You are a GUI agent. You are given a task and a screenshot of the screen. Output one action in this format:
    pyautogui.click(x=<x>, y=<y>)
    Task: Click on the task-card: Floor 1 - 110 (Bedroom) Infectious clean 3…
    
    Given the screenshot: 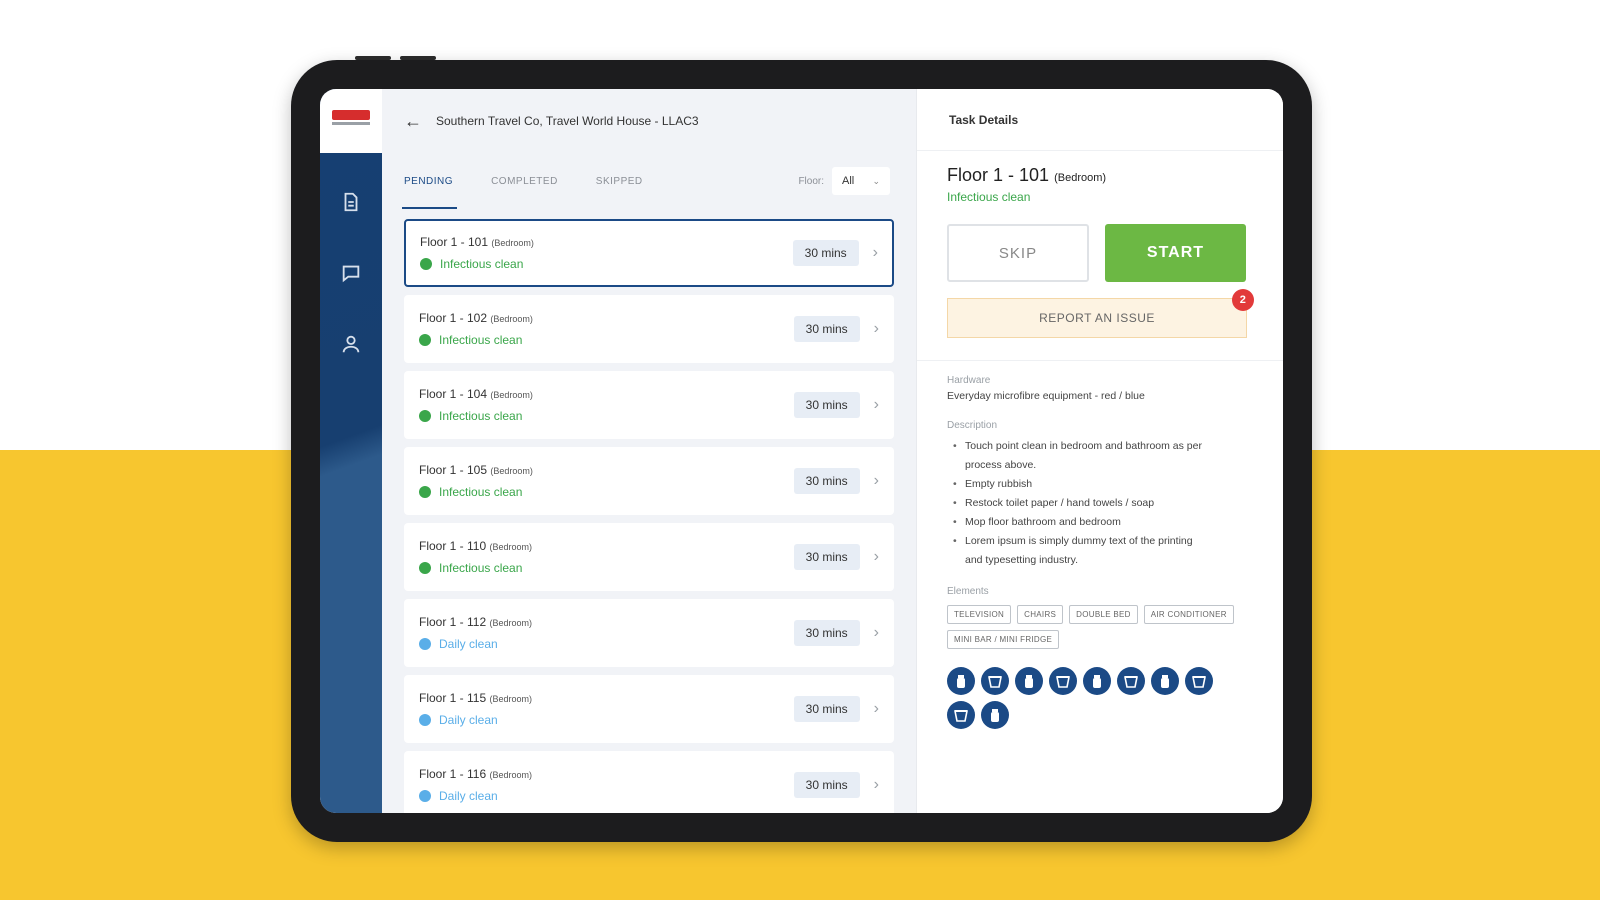 What is the action you would take?
    pyautogui.click(x=649, y=557)
    